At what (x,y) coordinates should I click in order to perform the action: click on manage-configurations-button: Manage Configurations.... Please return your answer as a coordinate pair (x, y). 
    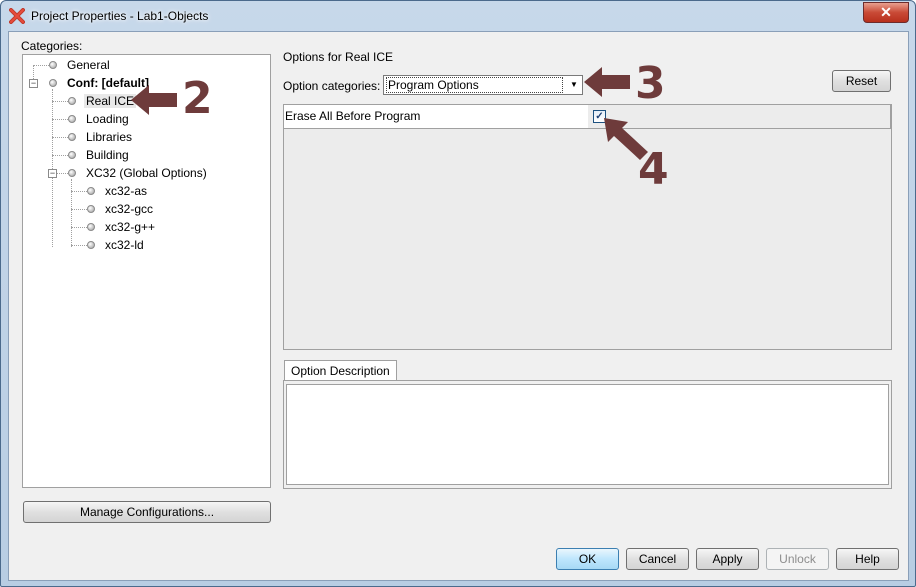
    Looking at the image, I should click on (147, 512).